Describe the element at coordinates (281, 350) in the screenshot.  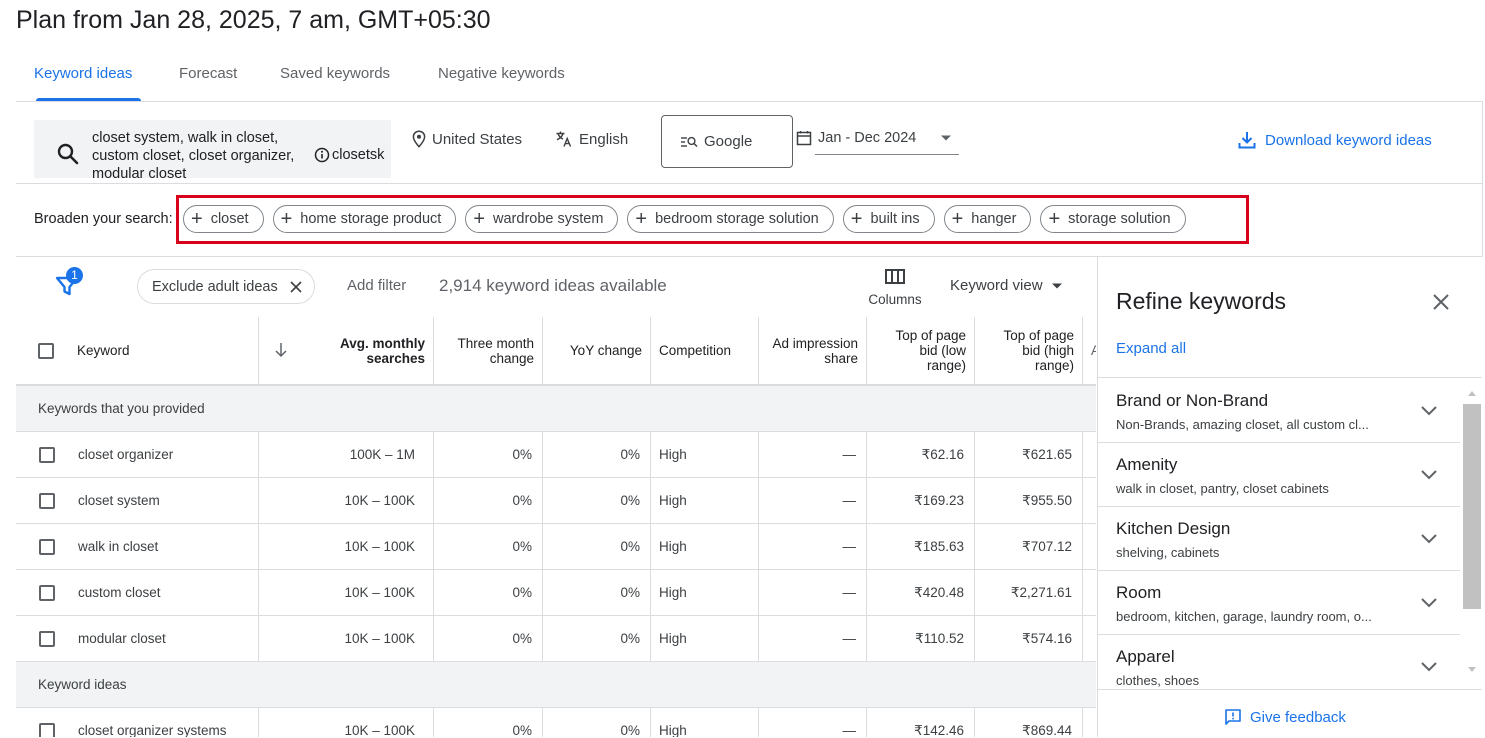
I see `sort-down-arrow-icon` at that location.